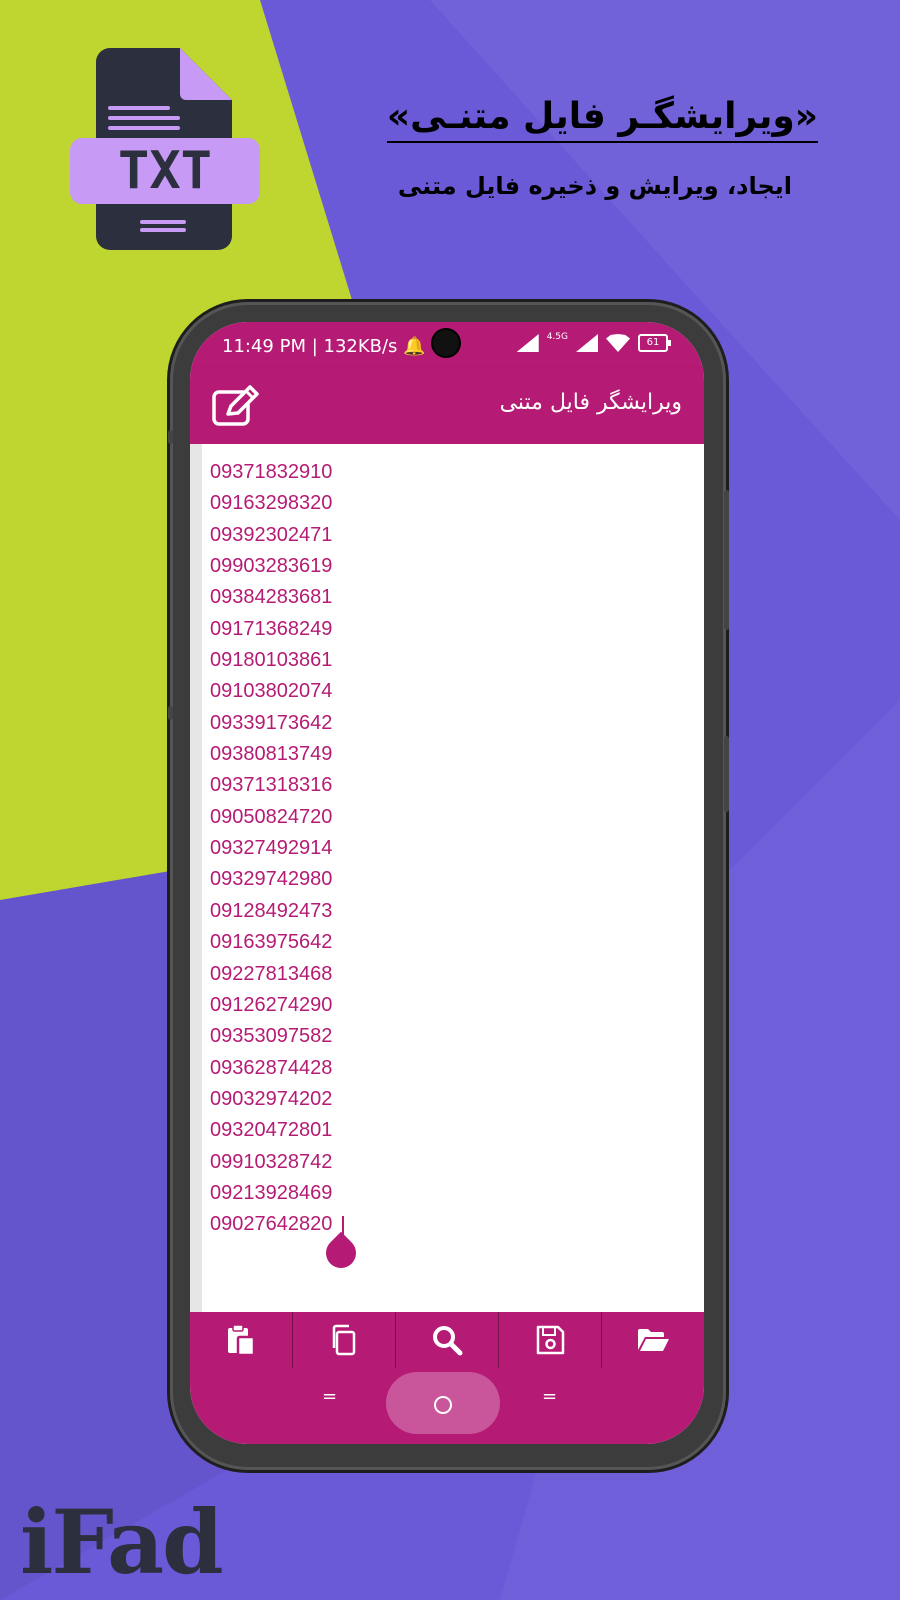  What do you see at coordinates (602, 119) in the screenshot?
I see `banner-title: «ویرایشگـر فایل متنـی»` at bounding box center [602, 119].